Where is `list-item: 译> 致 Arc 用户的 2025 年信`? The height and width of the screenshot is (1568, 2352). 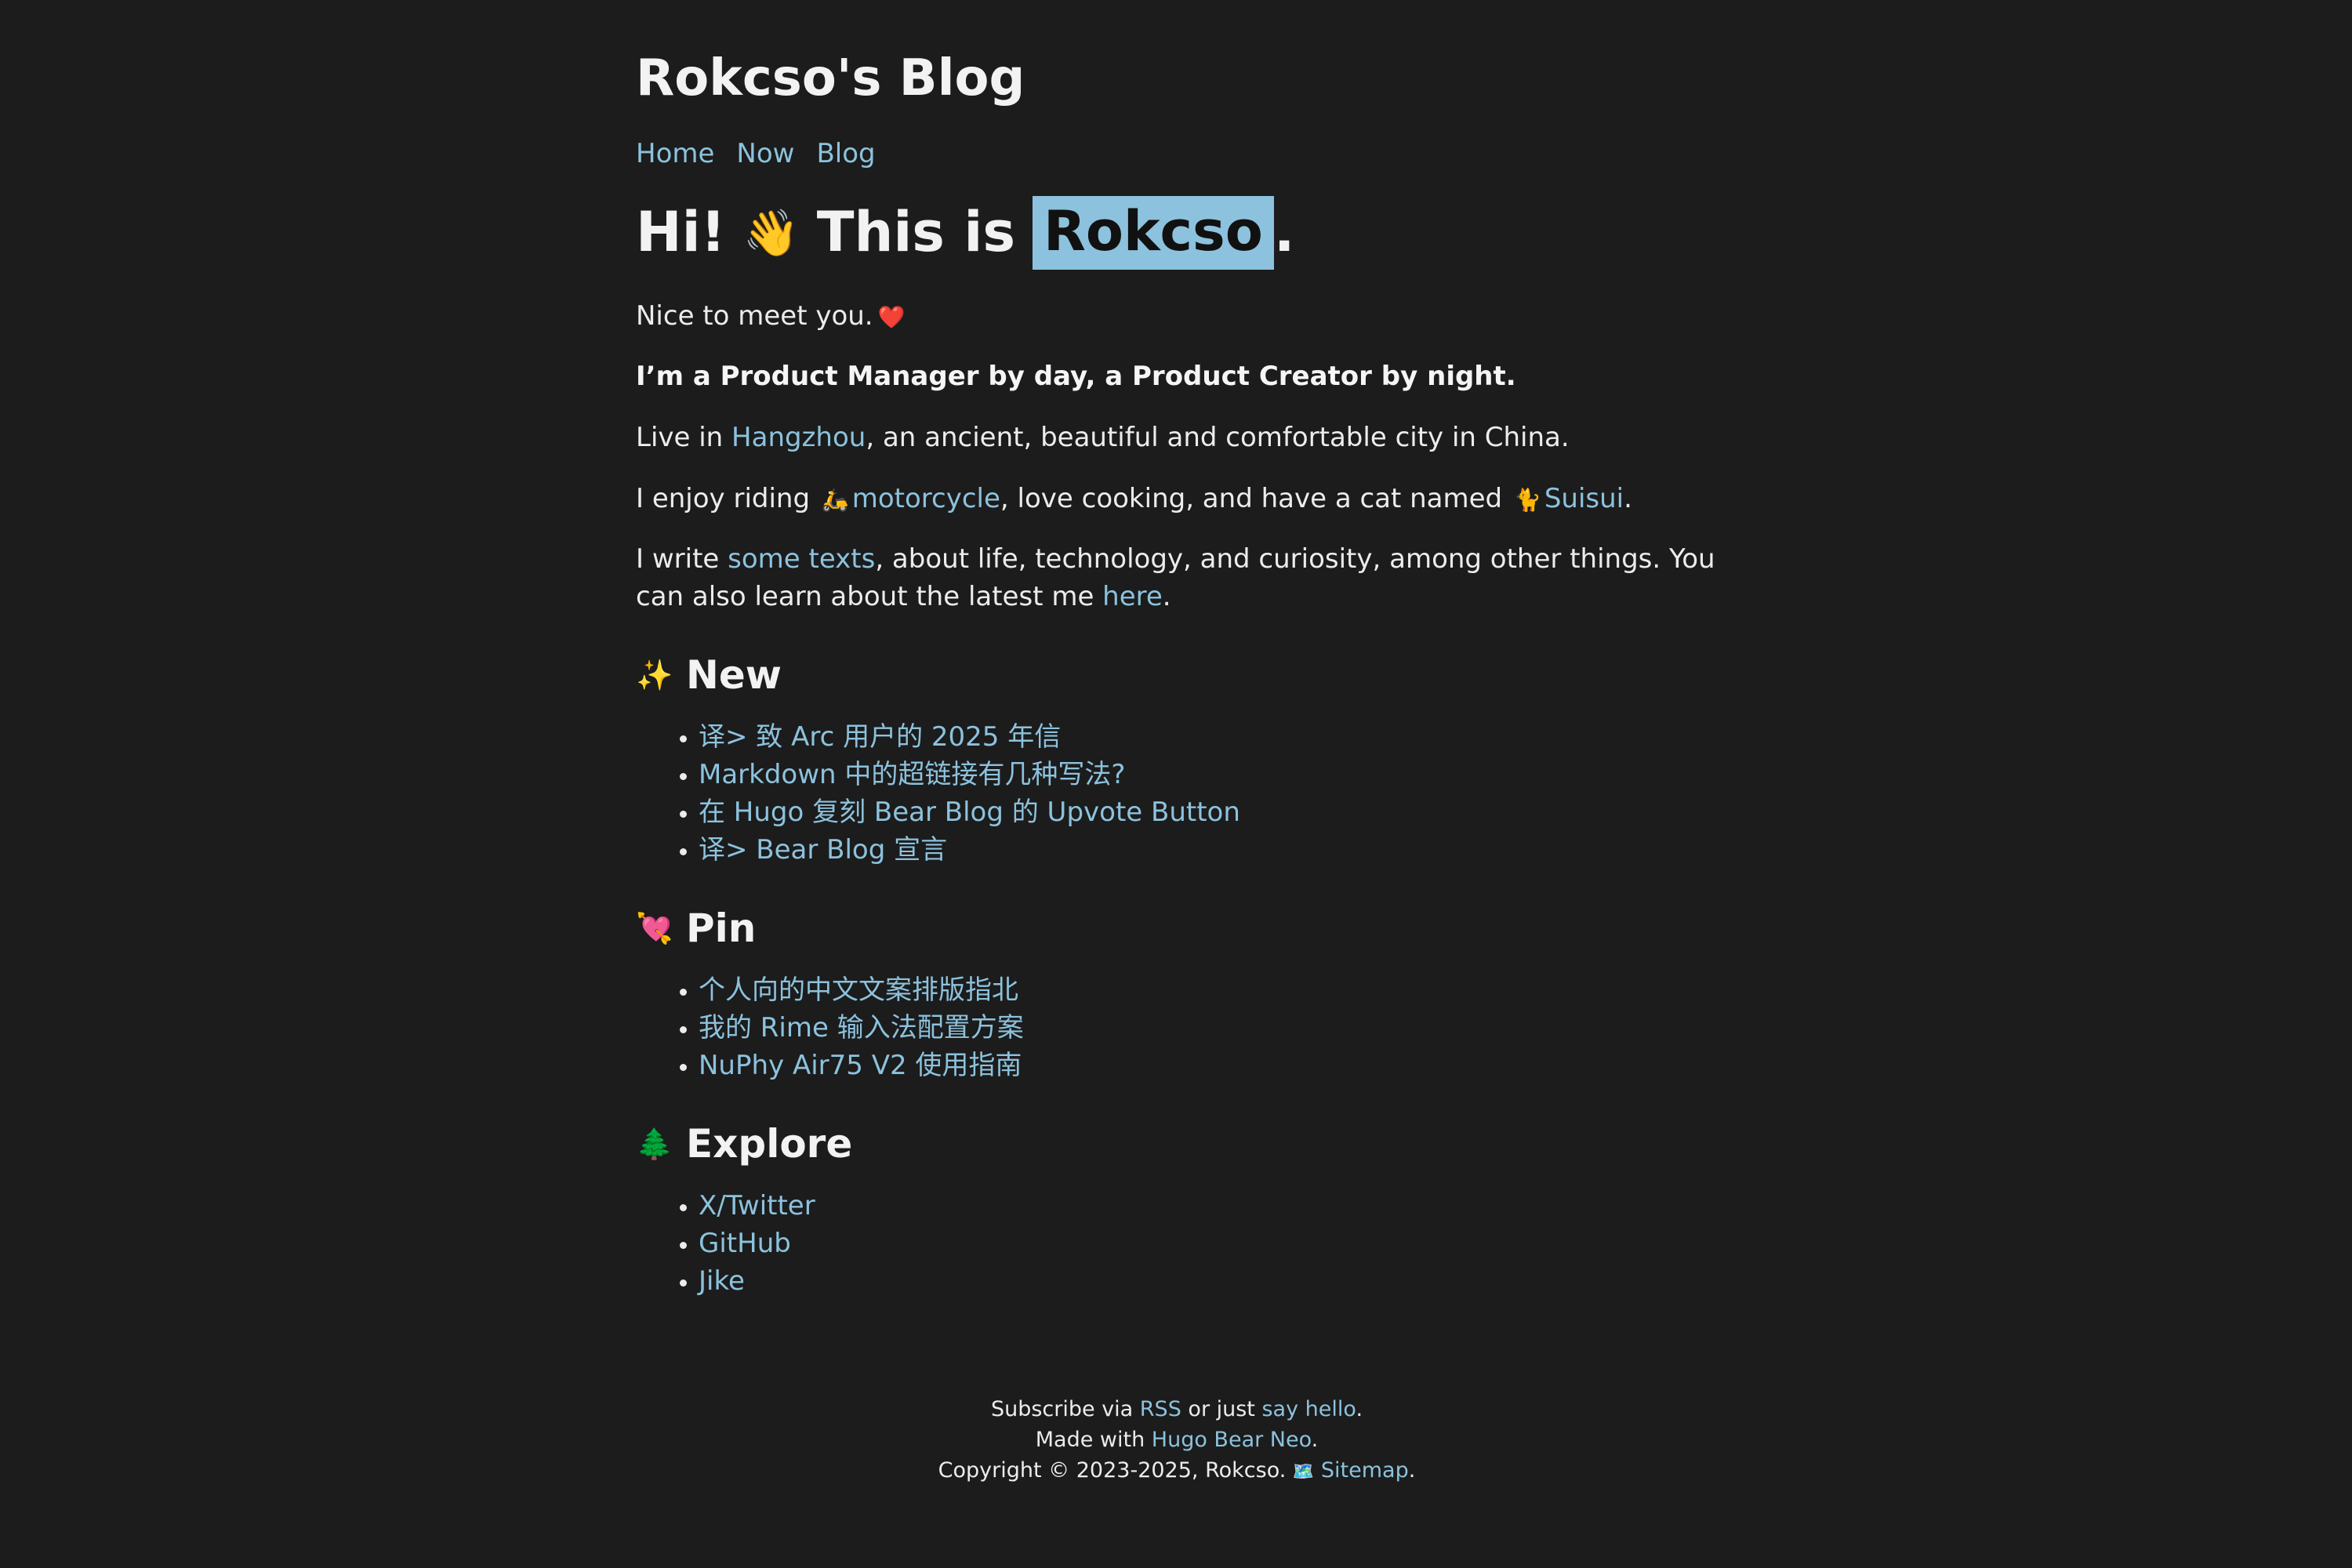
list-item: 译> 致 Arc 用户的 2025 年信 is located at coordinates (1208, 737).